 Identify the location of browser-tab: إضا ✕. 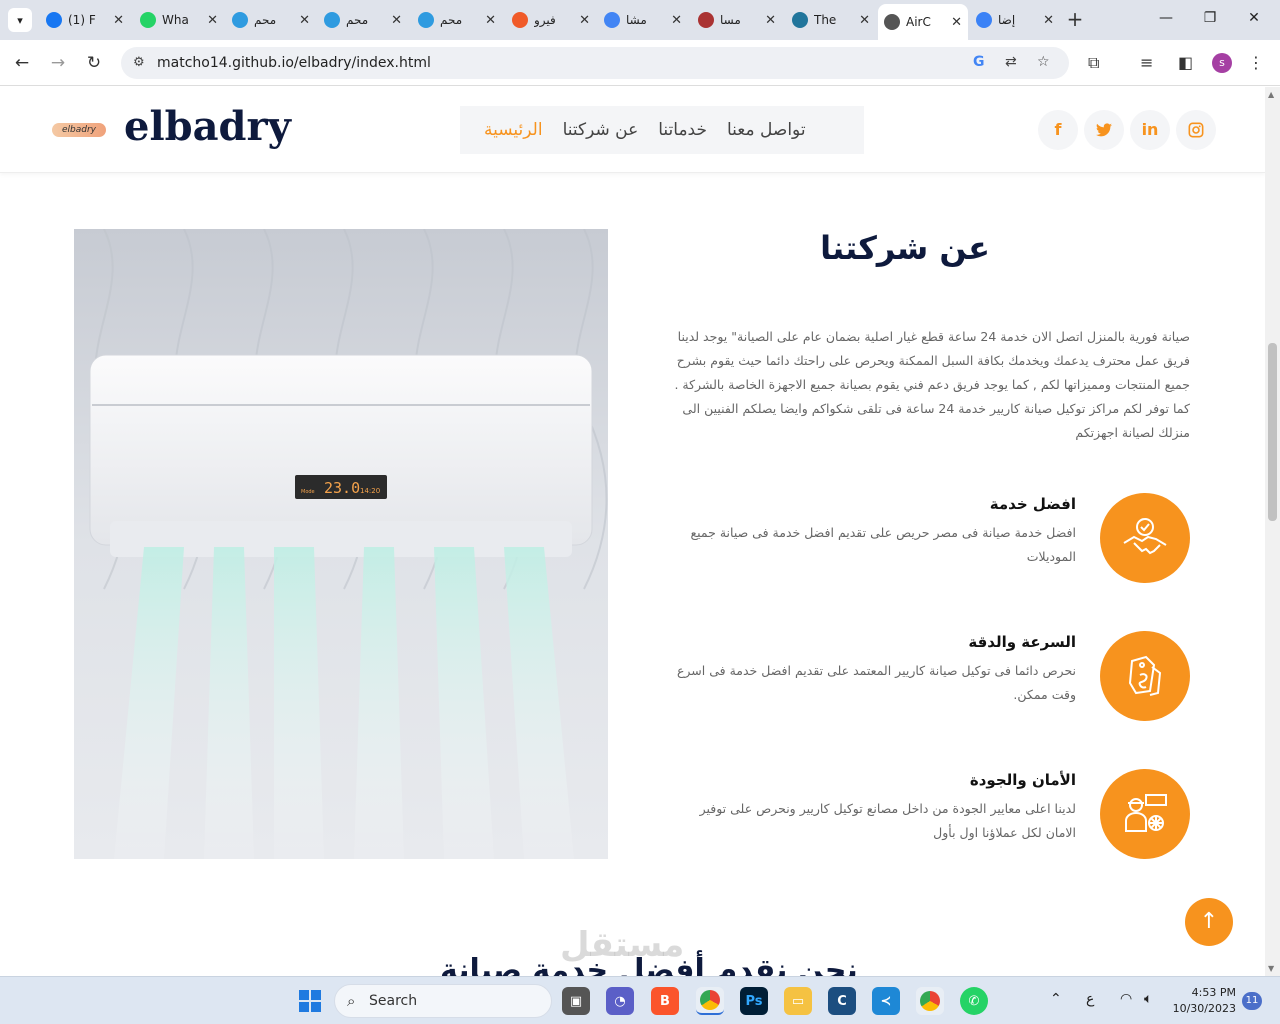
(1015, 20).